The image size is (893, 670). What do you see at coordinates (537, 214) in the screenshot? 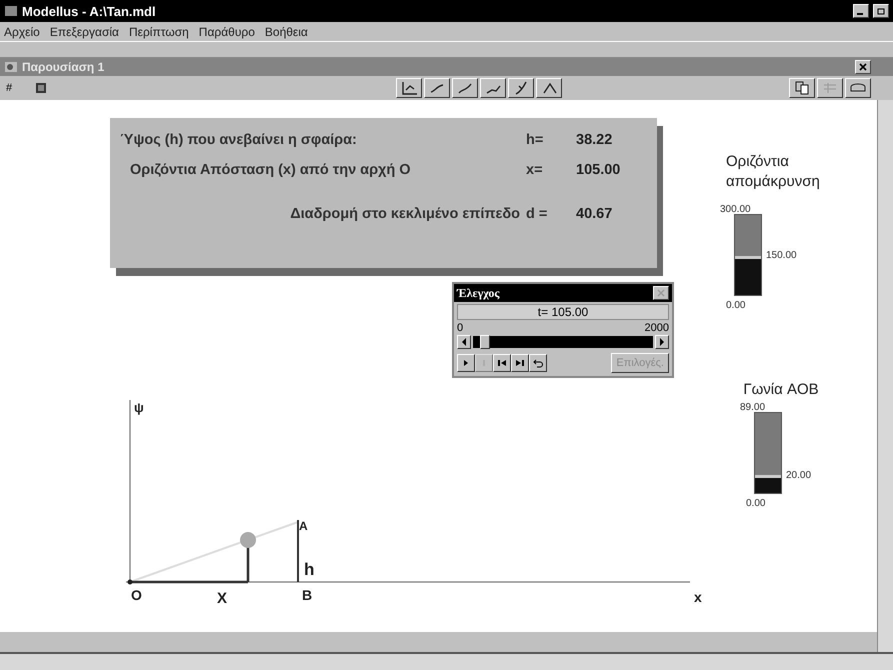
I see `readout-symbol: d =` at bounding box center [537, 214].